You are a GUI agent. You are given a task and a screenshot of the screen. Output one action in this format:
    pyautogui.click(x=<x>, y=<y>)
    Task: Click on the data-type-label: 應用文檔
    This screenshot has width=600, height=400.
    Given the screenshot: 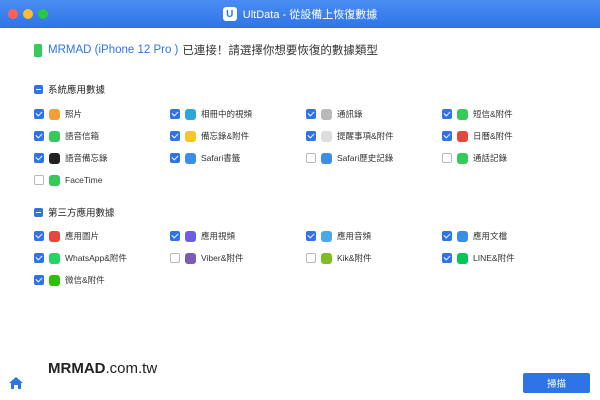 What is the action you would take?
    pyautogui.click(x=490, y=236)
    